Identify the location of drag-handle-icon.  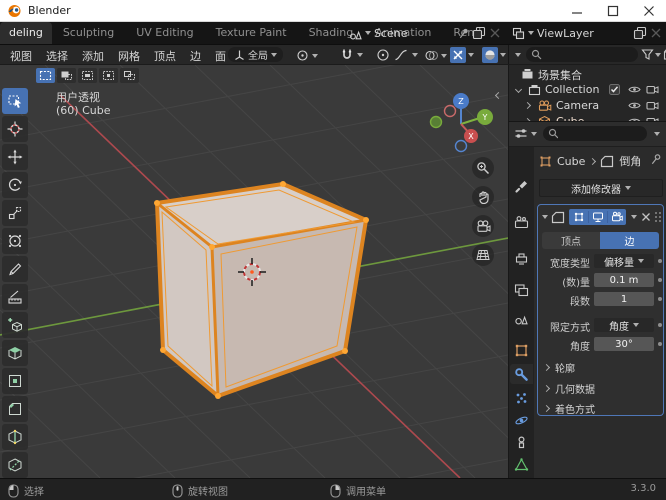
(658, 217).